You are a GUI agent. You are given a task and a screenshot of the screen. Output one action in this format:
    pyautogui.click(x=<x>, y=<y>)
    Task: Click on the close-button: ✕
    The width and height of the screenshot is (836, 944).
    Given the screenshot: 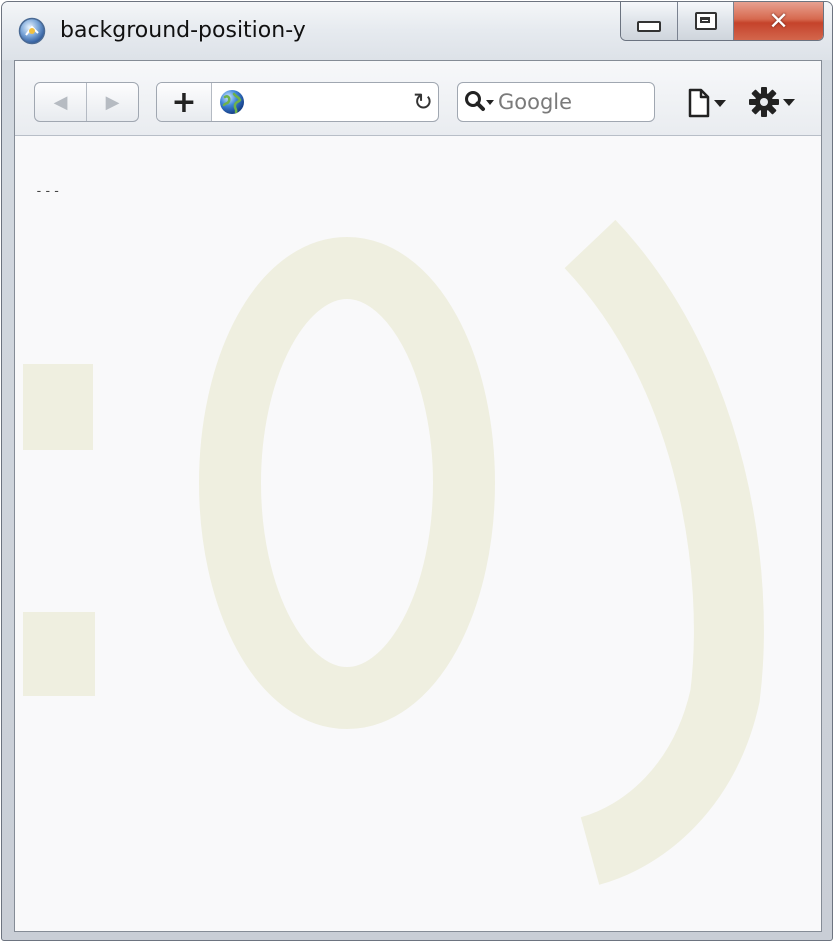 What is the action you would take?
    pyautogui.click(x=778, y=21)
    